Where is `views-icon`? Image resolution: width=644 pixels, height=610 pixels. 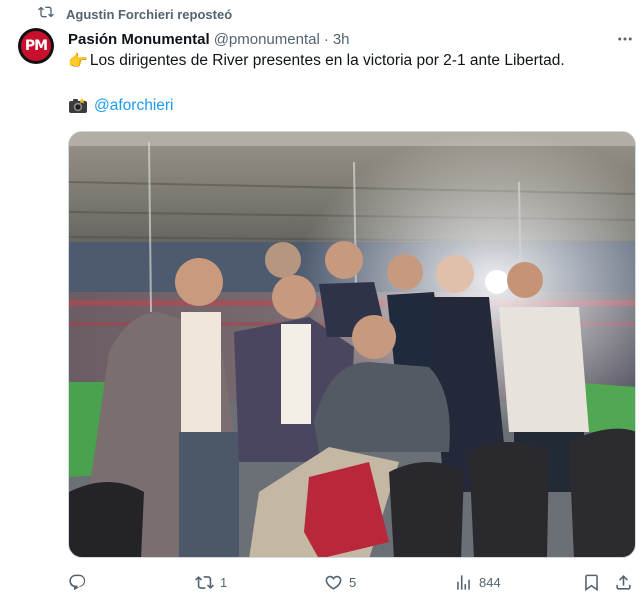 views-icon is located at coordinates (463, 582).